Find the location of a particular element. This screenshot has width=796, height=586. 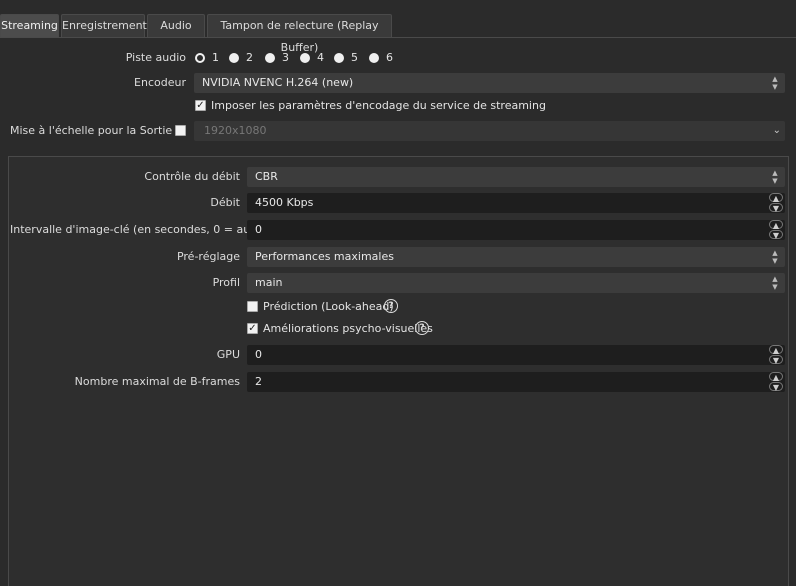

gpu-input: 0 ▲ ▼ is located at coordinates (516, 355).